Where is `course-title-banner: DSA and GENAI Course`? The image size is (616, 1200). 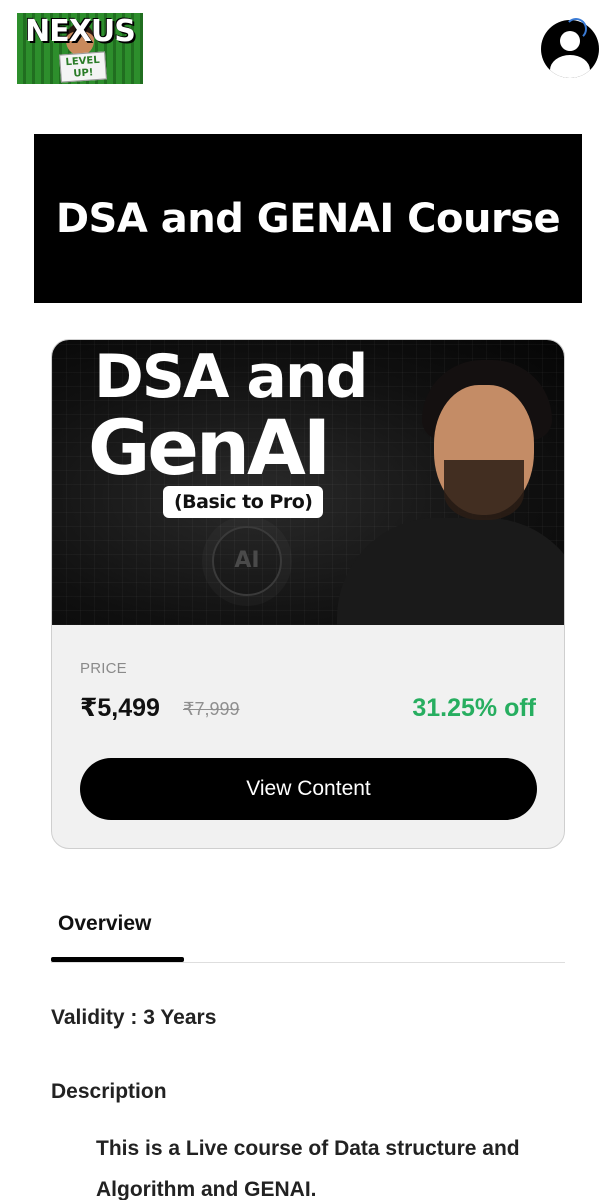
course-title-banner: DSA and GENAI Course is located at coordinates (308, 218).